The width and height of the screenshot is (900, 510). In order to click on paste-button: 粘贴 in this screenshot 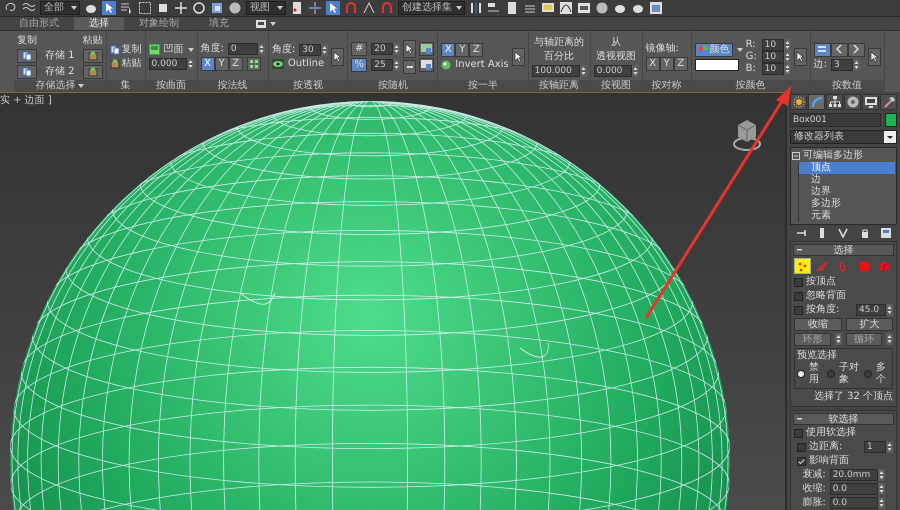, I will do `click(126, 64)`.